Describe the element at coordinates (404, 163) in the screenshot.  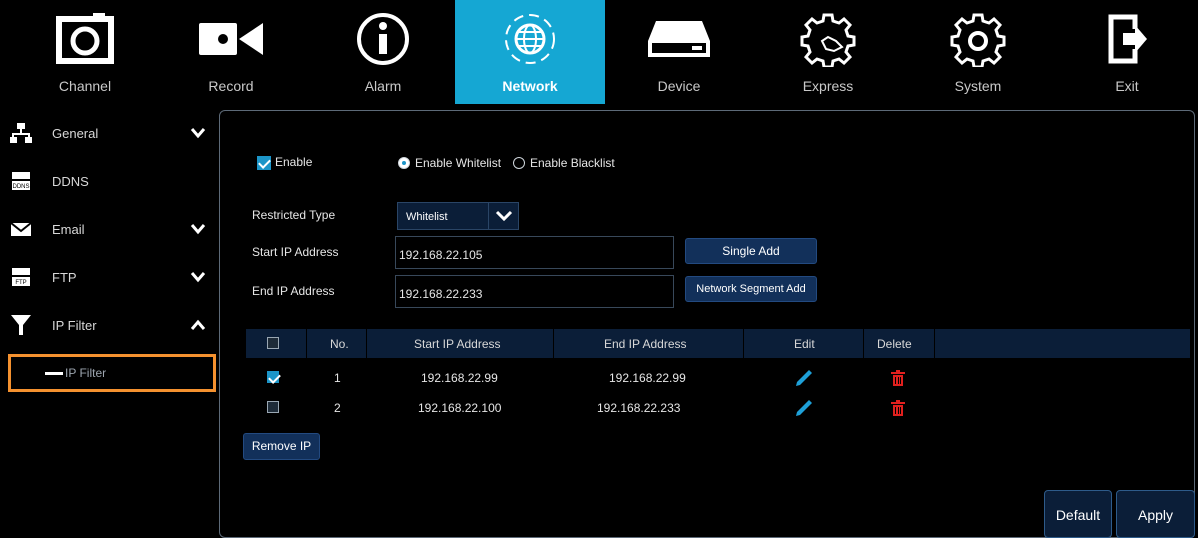
I see `whitelist-radio` at that location.